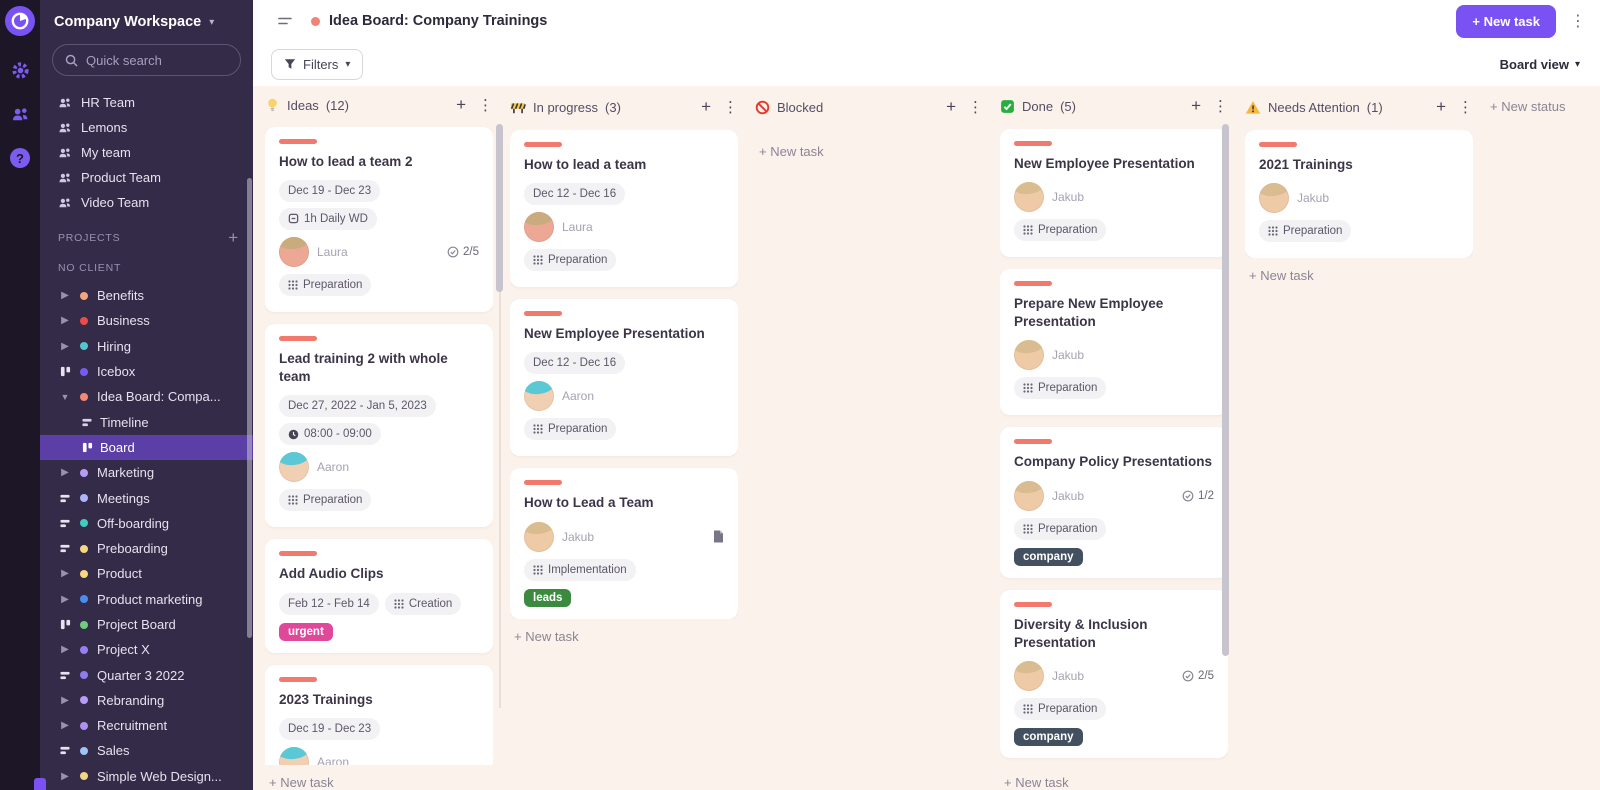 The image size is (1600, 790). What do you see at coordinates (146, 649) in the screenshot?
I see `sidebar-project-project-x: ▶ Project X` at bounding box center [146, 649].